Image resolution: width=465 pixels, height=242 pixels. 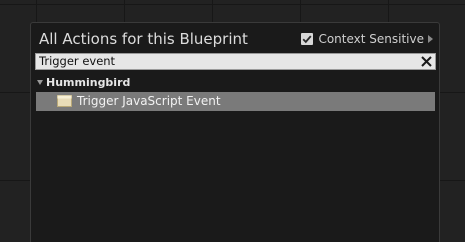 I want to click on action-menu-title: All Actions for this Blueprint, so click(x=143, y=39).